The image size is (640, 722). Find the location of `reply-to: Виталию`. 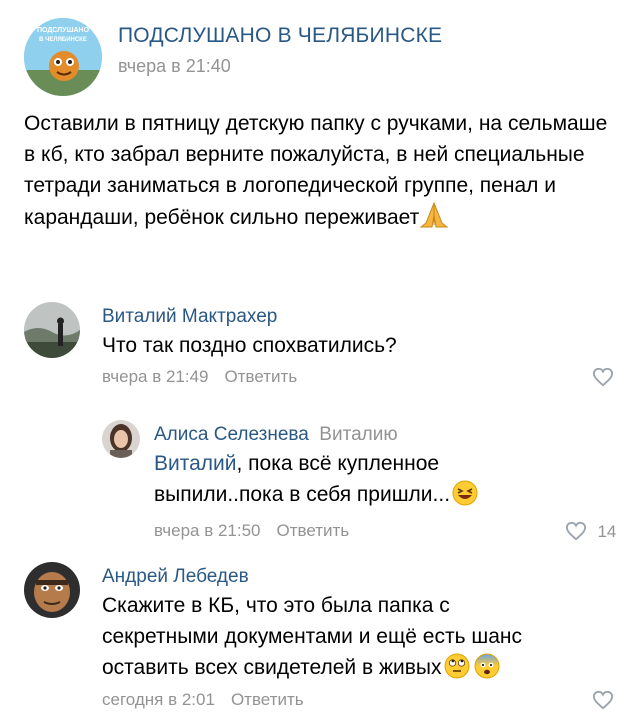

reply-to: Виталию is located at coordinates (358, 434).